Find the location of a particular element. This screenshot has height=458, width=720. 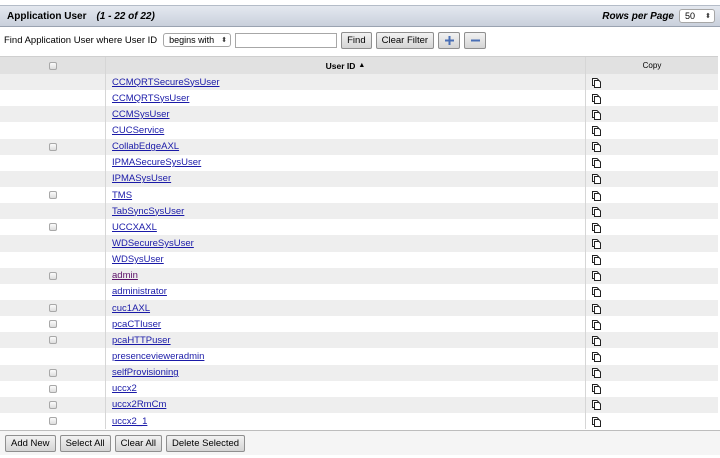

plus-icon is located at coordinates (449, 40).